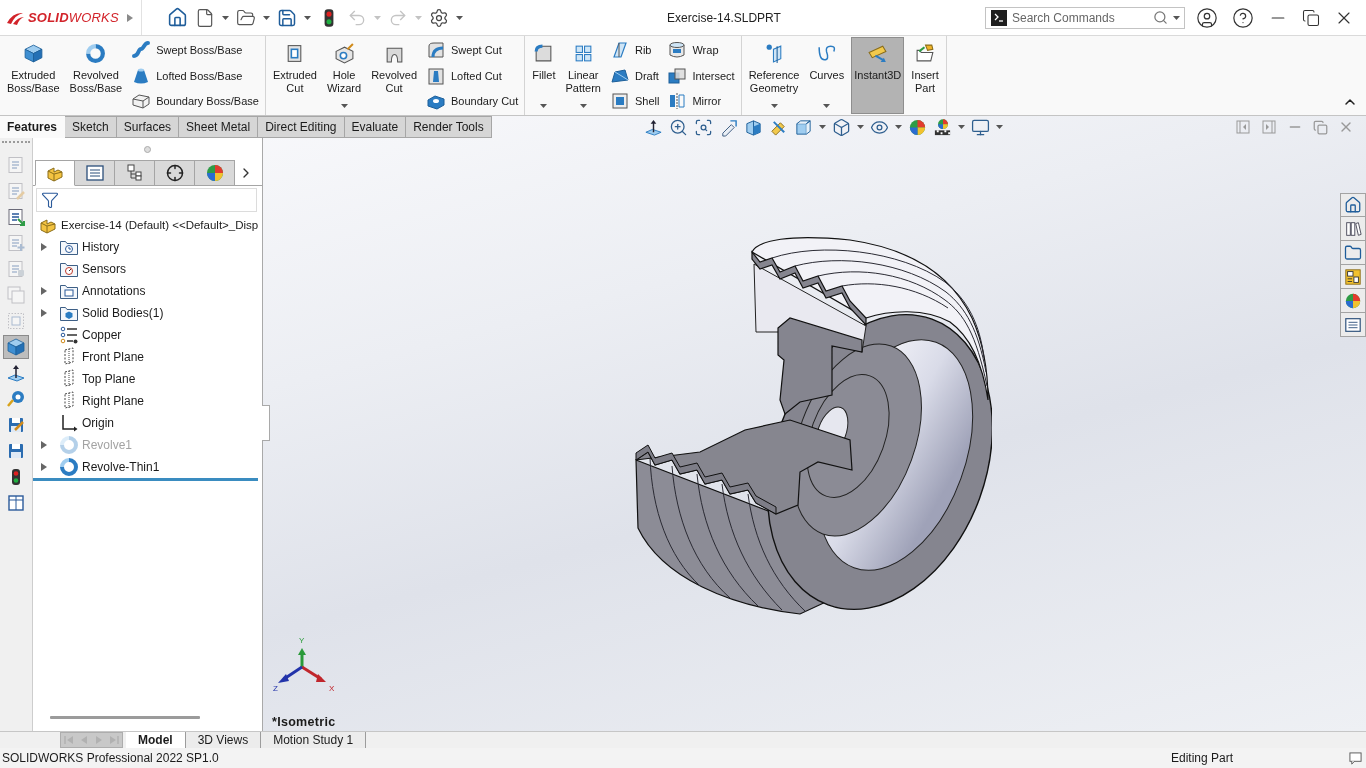 This screenshot has height=768, width=1366. I want to click on horizontal-scrollbar, so click(125, 717).